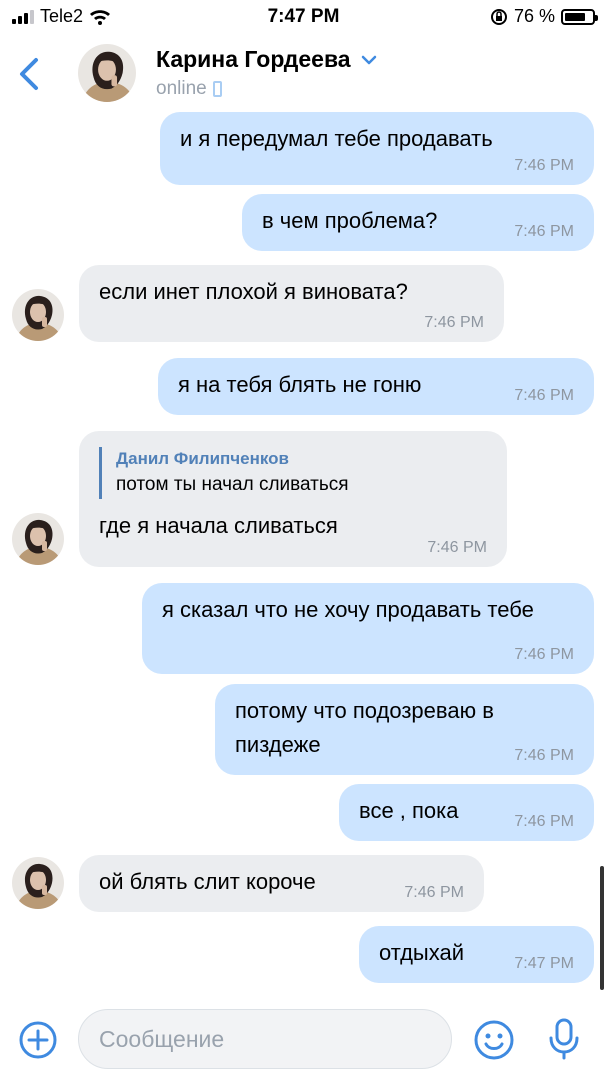 The width and height of the screenshot is (607, 1080). I want to click on message-bubble-outgoing: отдыхай 7:47 PM, so click(476, 954).